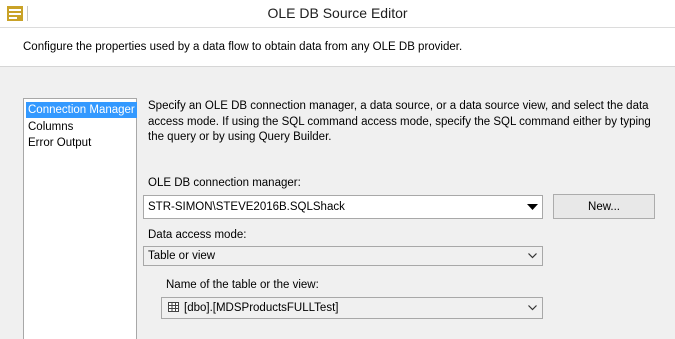 The height and width of the screenshot is (339, 675). I want to click on nav-item-columns: Columns, so click(50, 127).